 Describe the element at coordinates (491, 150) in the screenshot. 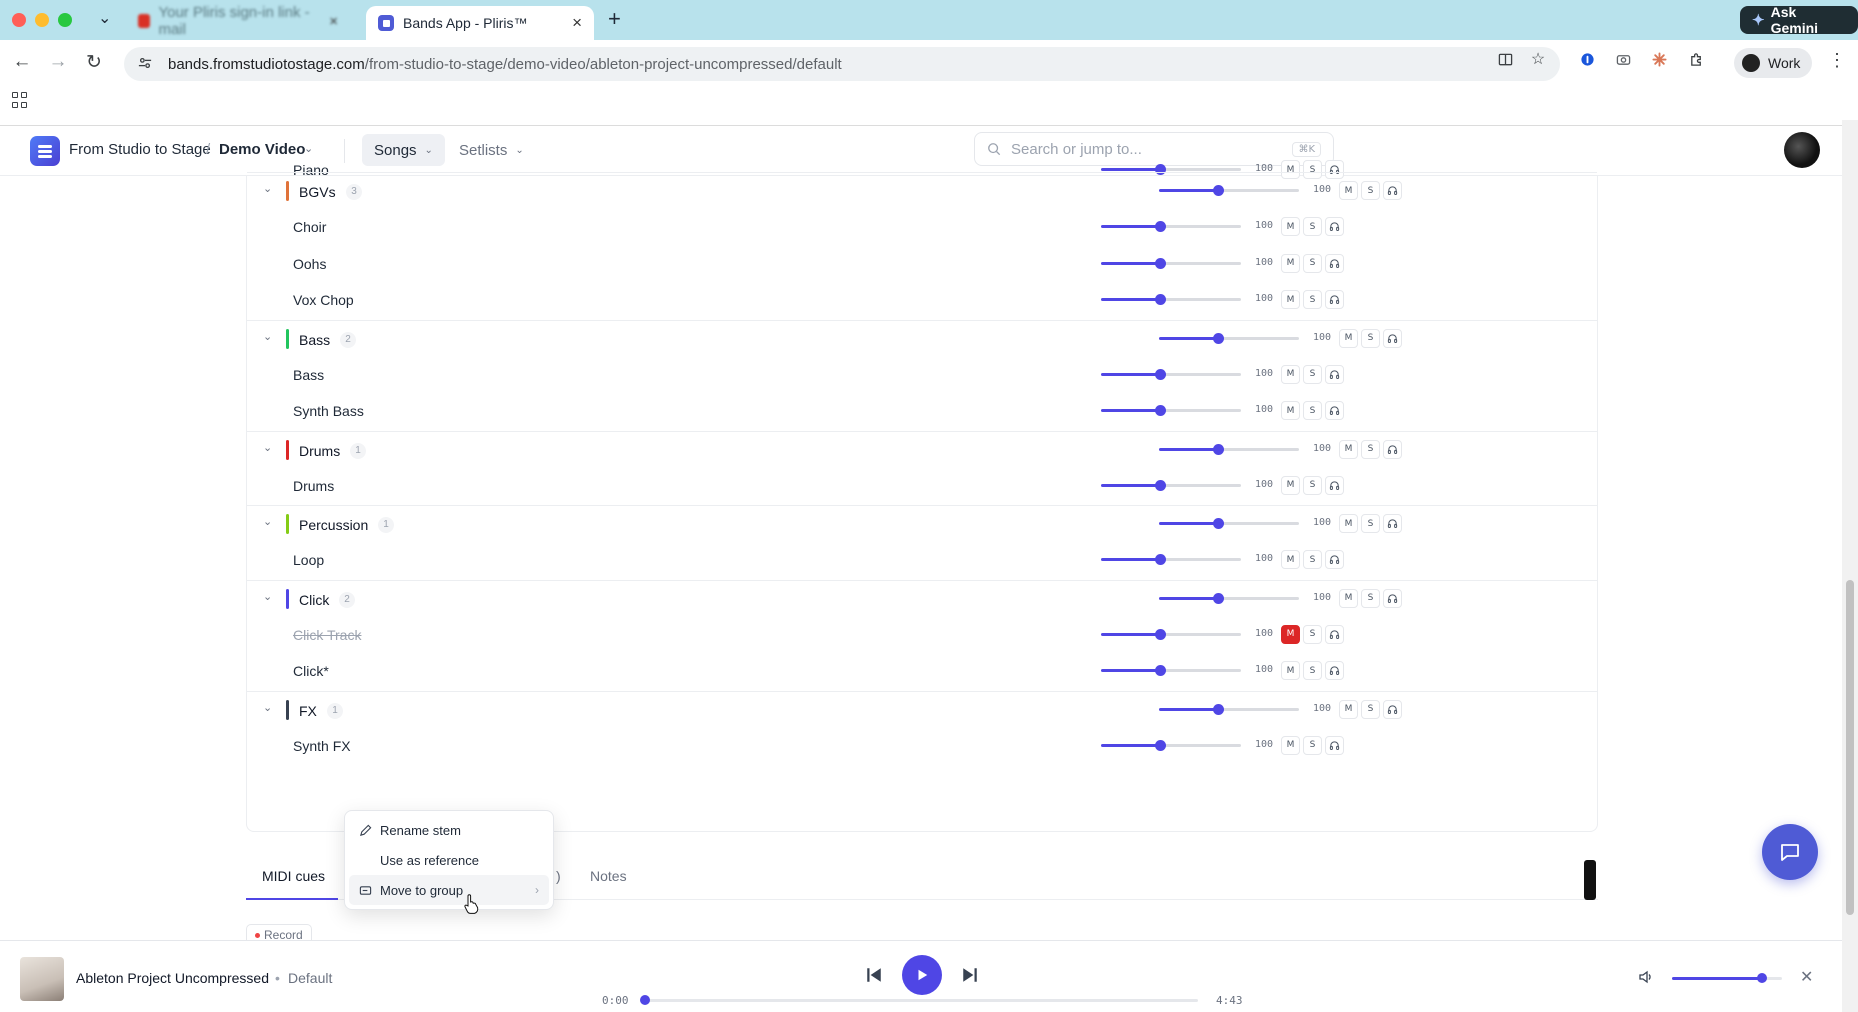

I see `setlists-menu-button: Setlists ⌄` at that location.